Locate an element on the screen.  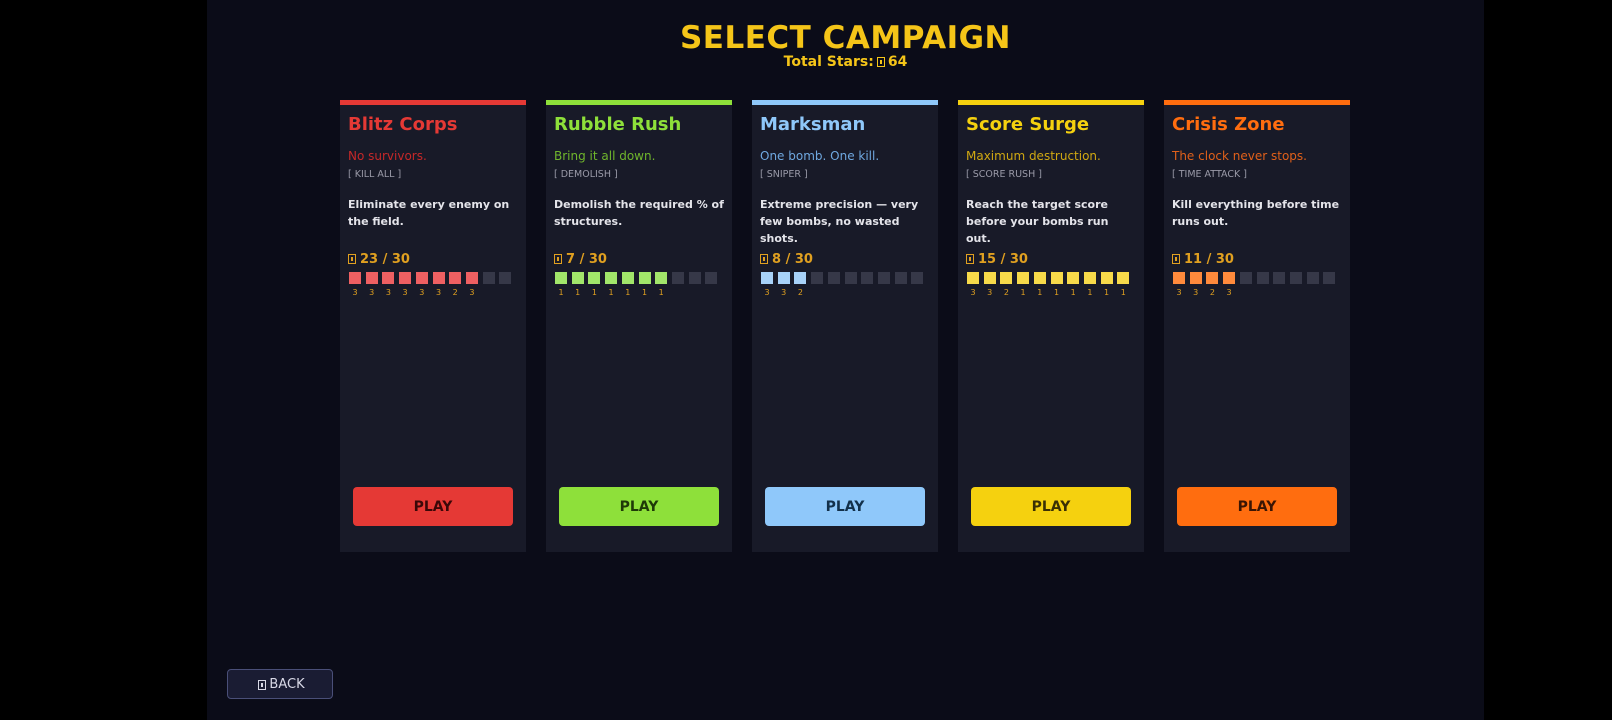
campaign-mode: [ TIME ATTACK ] is located at coordinates (1209, 174).